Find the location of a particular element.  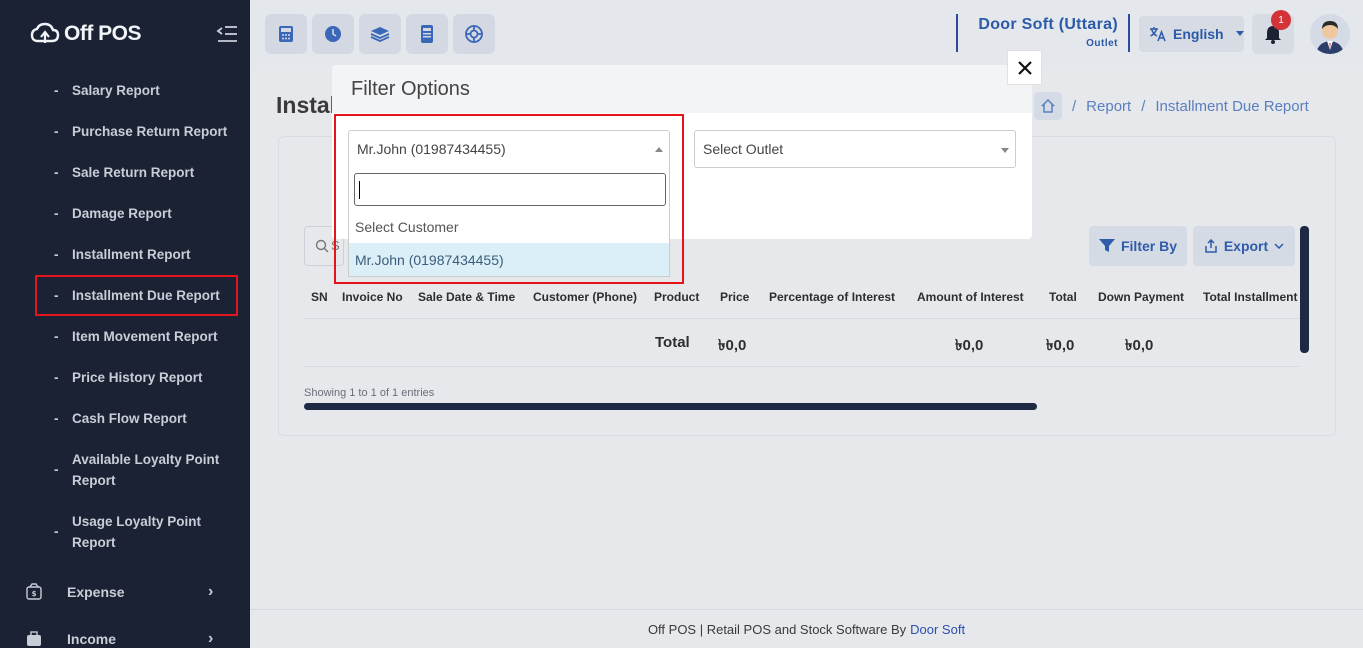

support-button is located at coordinates (474, 34).